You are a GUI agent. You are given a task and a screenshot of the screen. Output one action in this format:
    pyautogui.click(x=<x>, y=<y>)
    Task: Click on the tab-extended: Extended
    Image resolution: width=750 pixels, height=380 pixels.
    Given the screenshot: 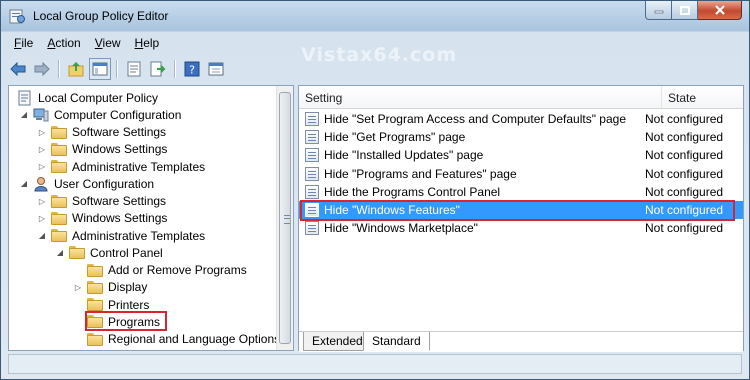 What is the action you would take?
    pyautogui.click(x=337, y=341)
    